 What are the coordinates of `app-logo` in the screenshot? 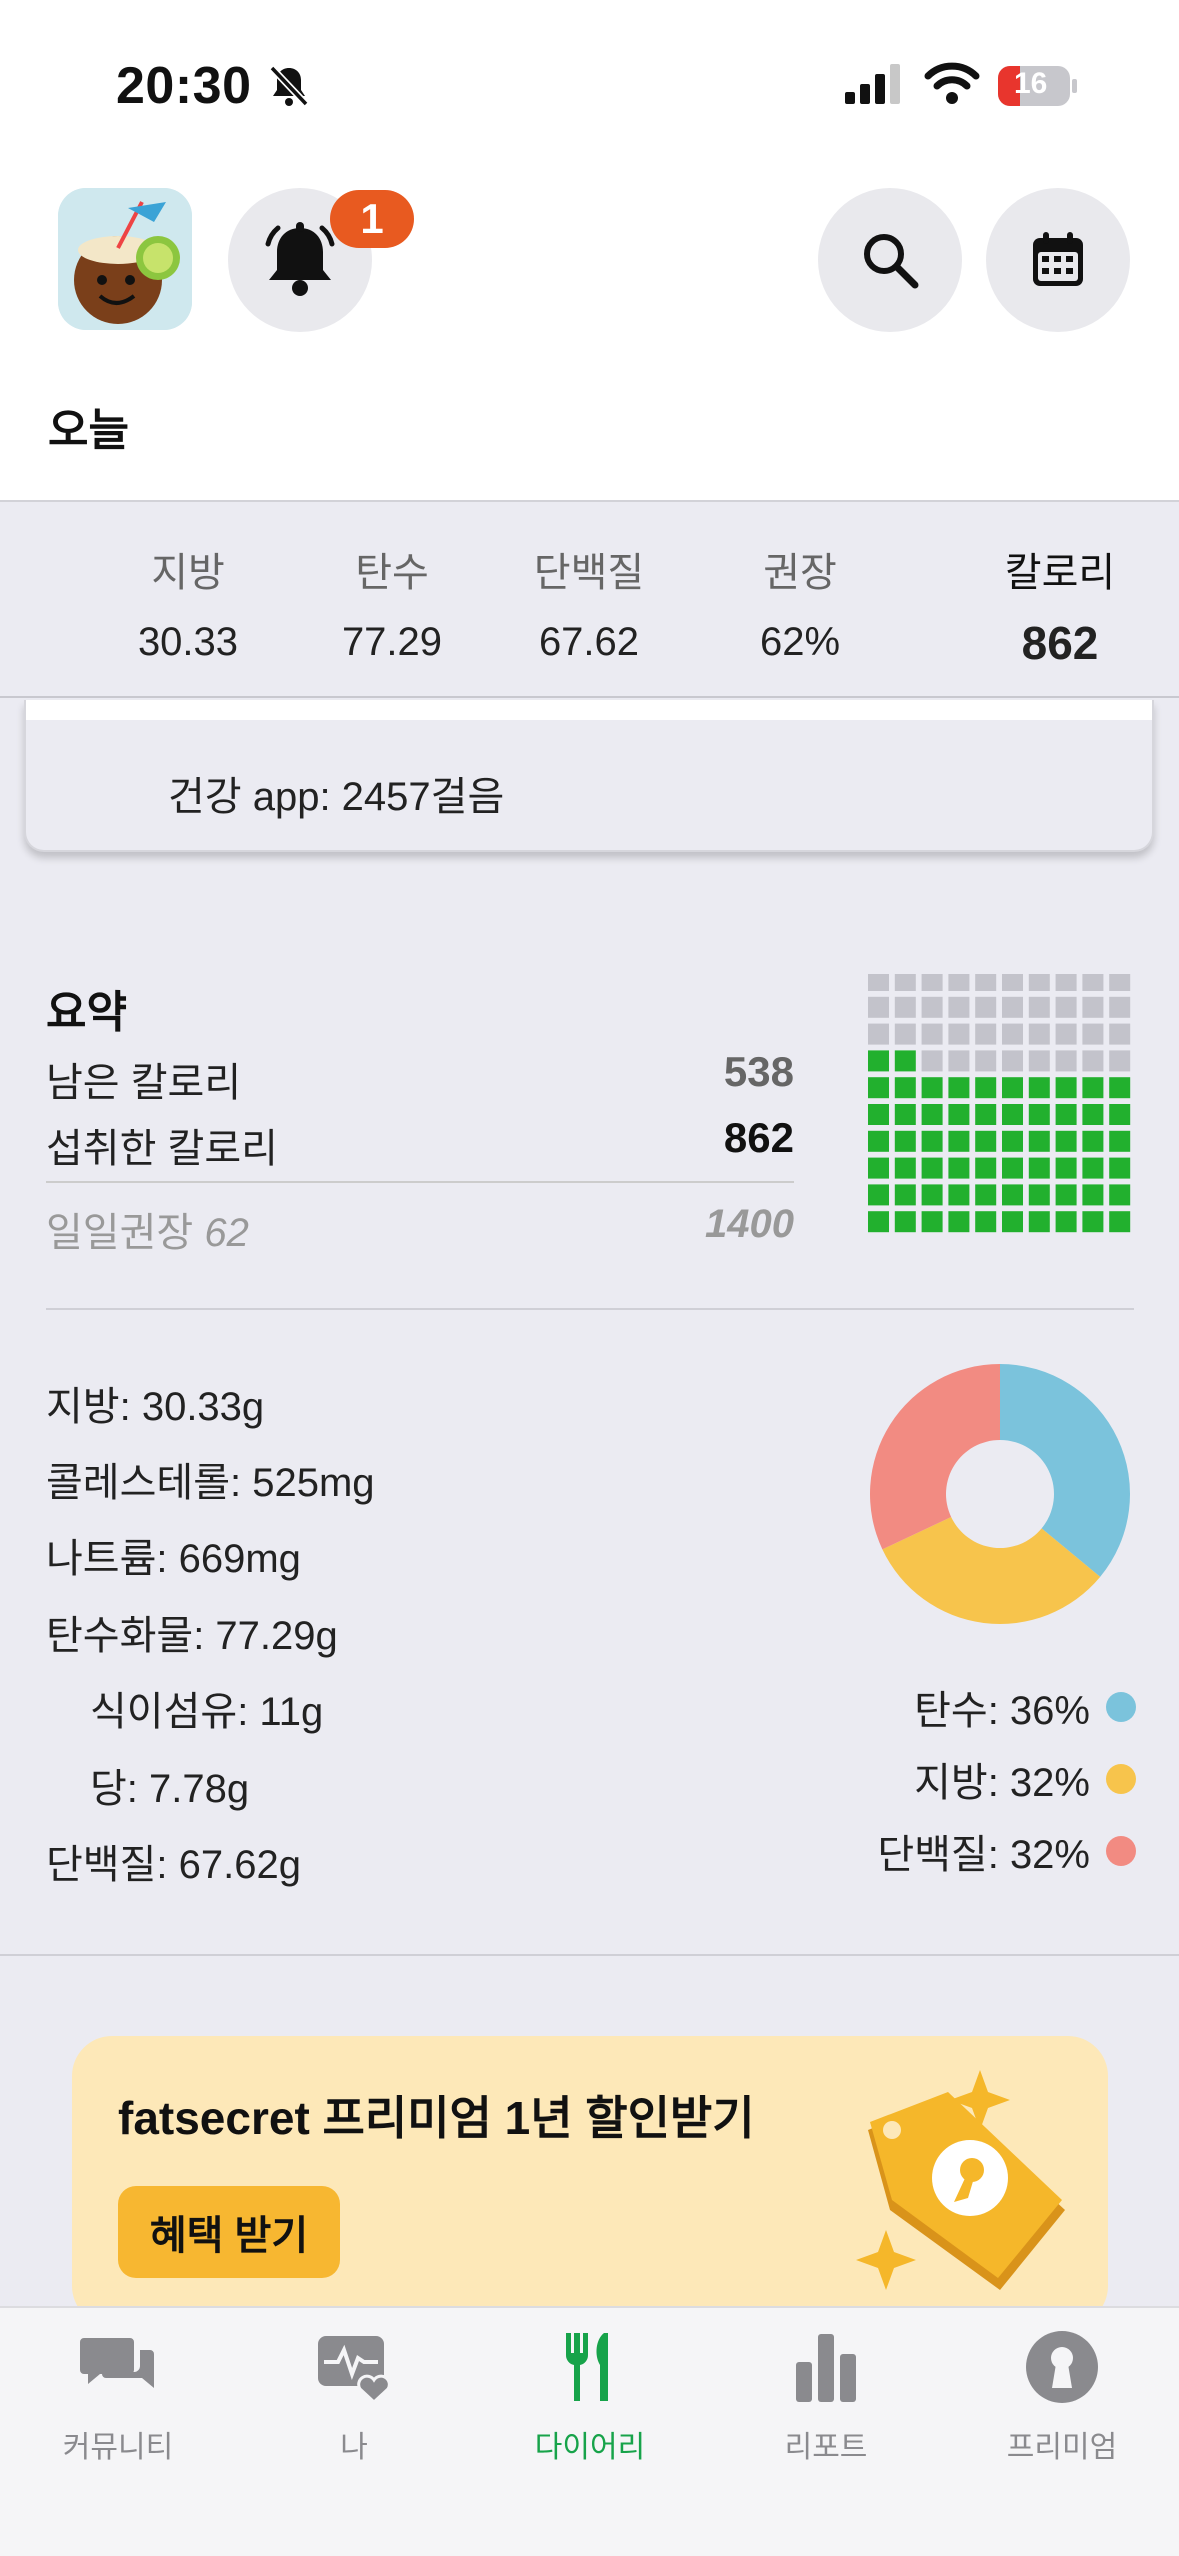 It's located at (125, 259).